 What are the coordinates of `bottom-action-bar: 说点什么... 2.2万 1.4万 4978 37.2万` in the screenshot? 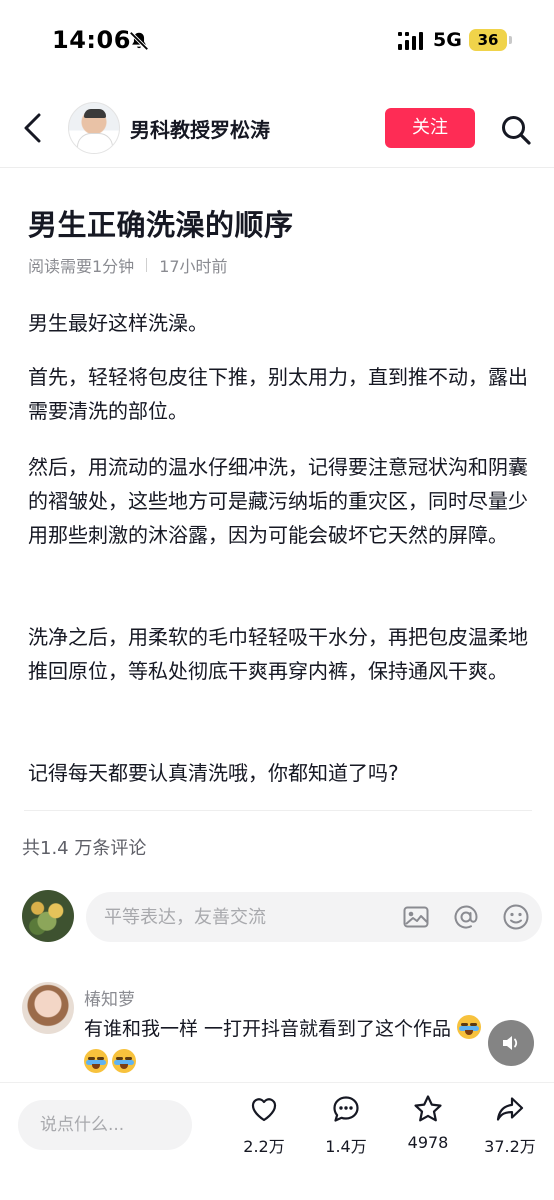 It's located at (277, 1141).